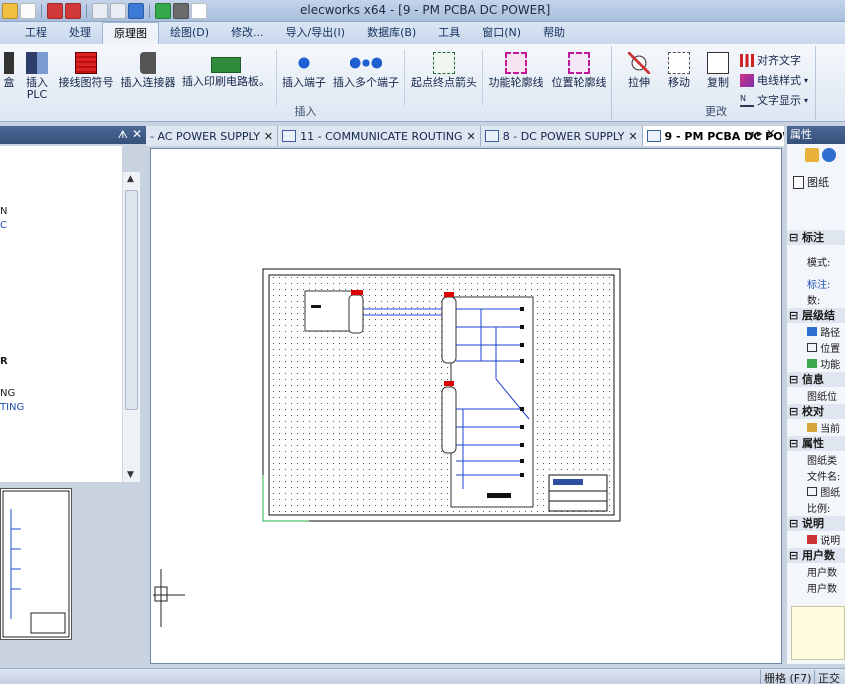  I want to click on function-outline-button: 功能轮廓线, so click(516, 68).